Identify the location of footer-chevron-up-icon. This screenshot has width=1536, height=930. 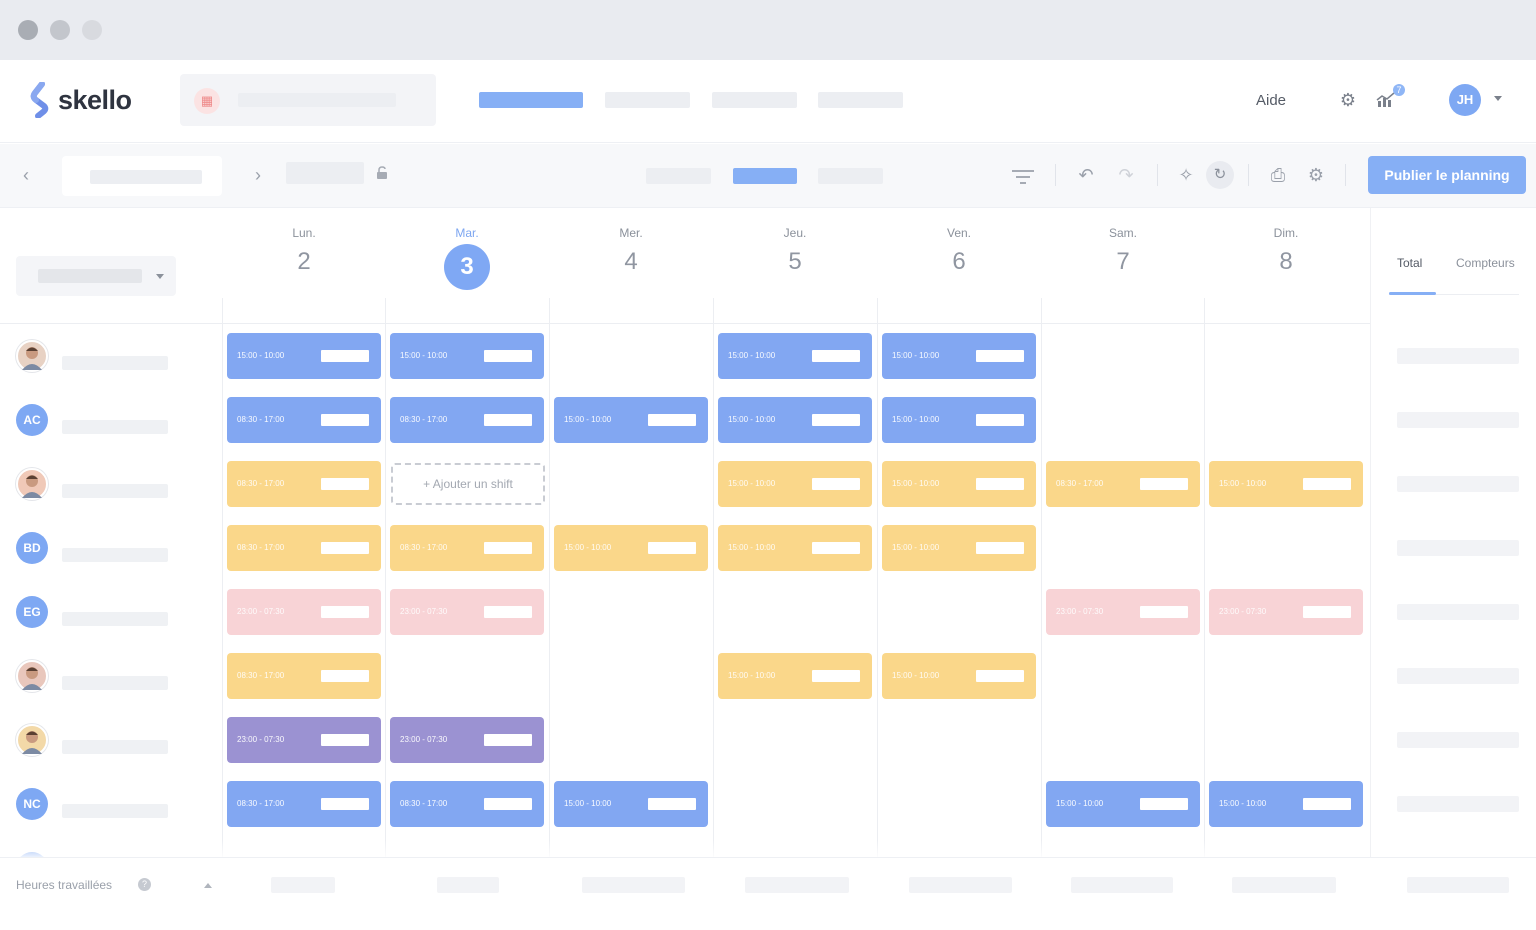
(208, 885).